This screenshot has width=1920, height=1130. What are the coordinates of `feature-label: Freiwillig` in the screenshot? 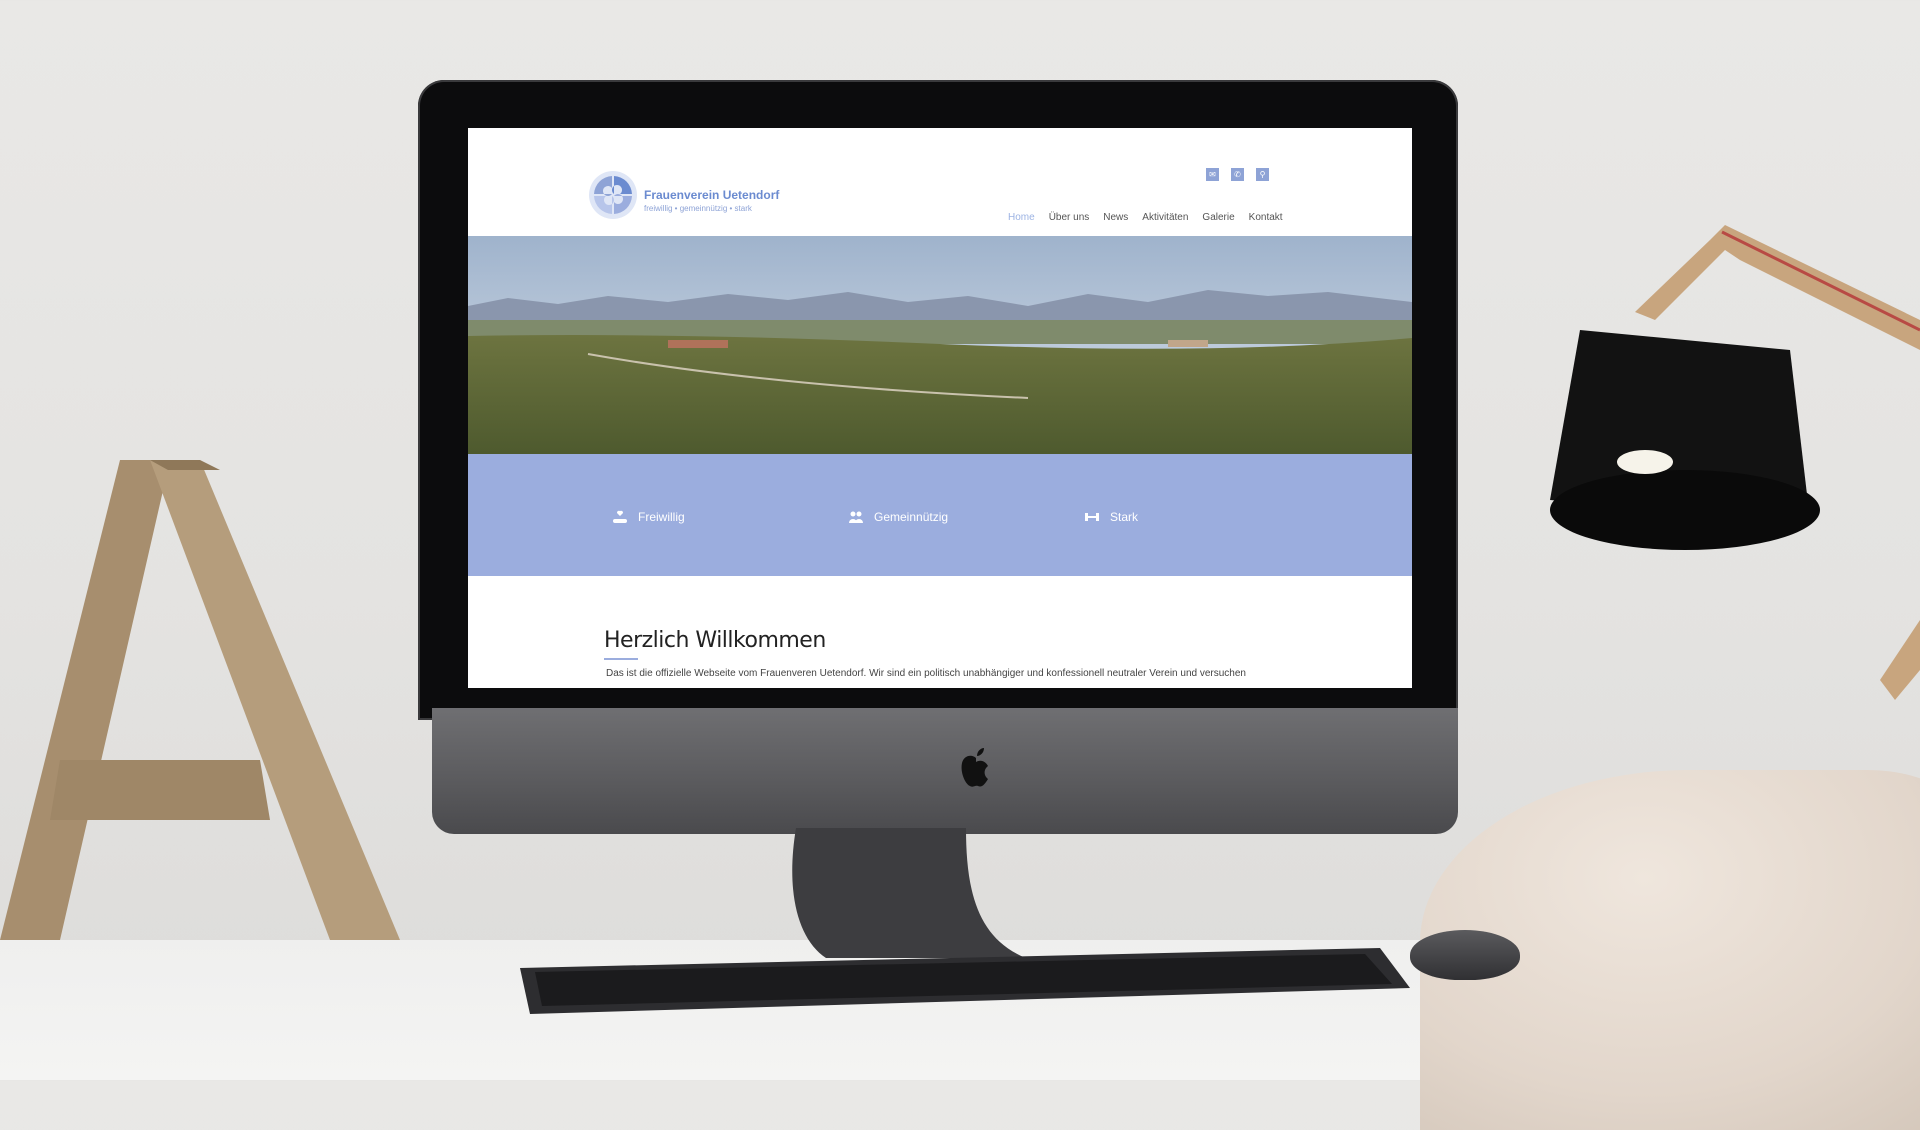 It's located at (661, 517).